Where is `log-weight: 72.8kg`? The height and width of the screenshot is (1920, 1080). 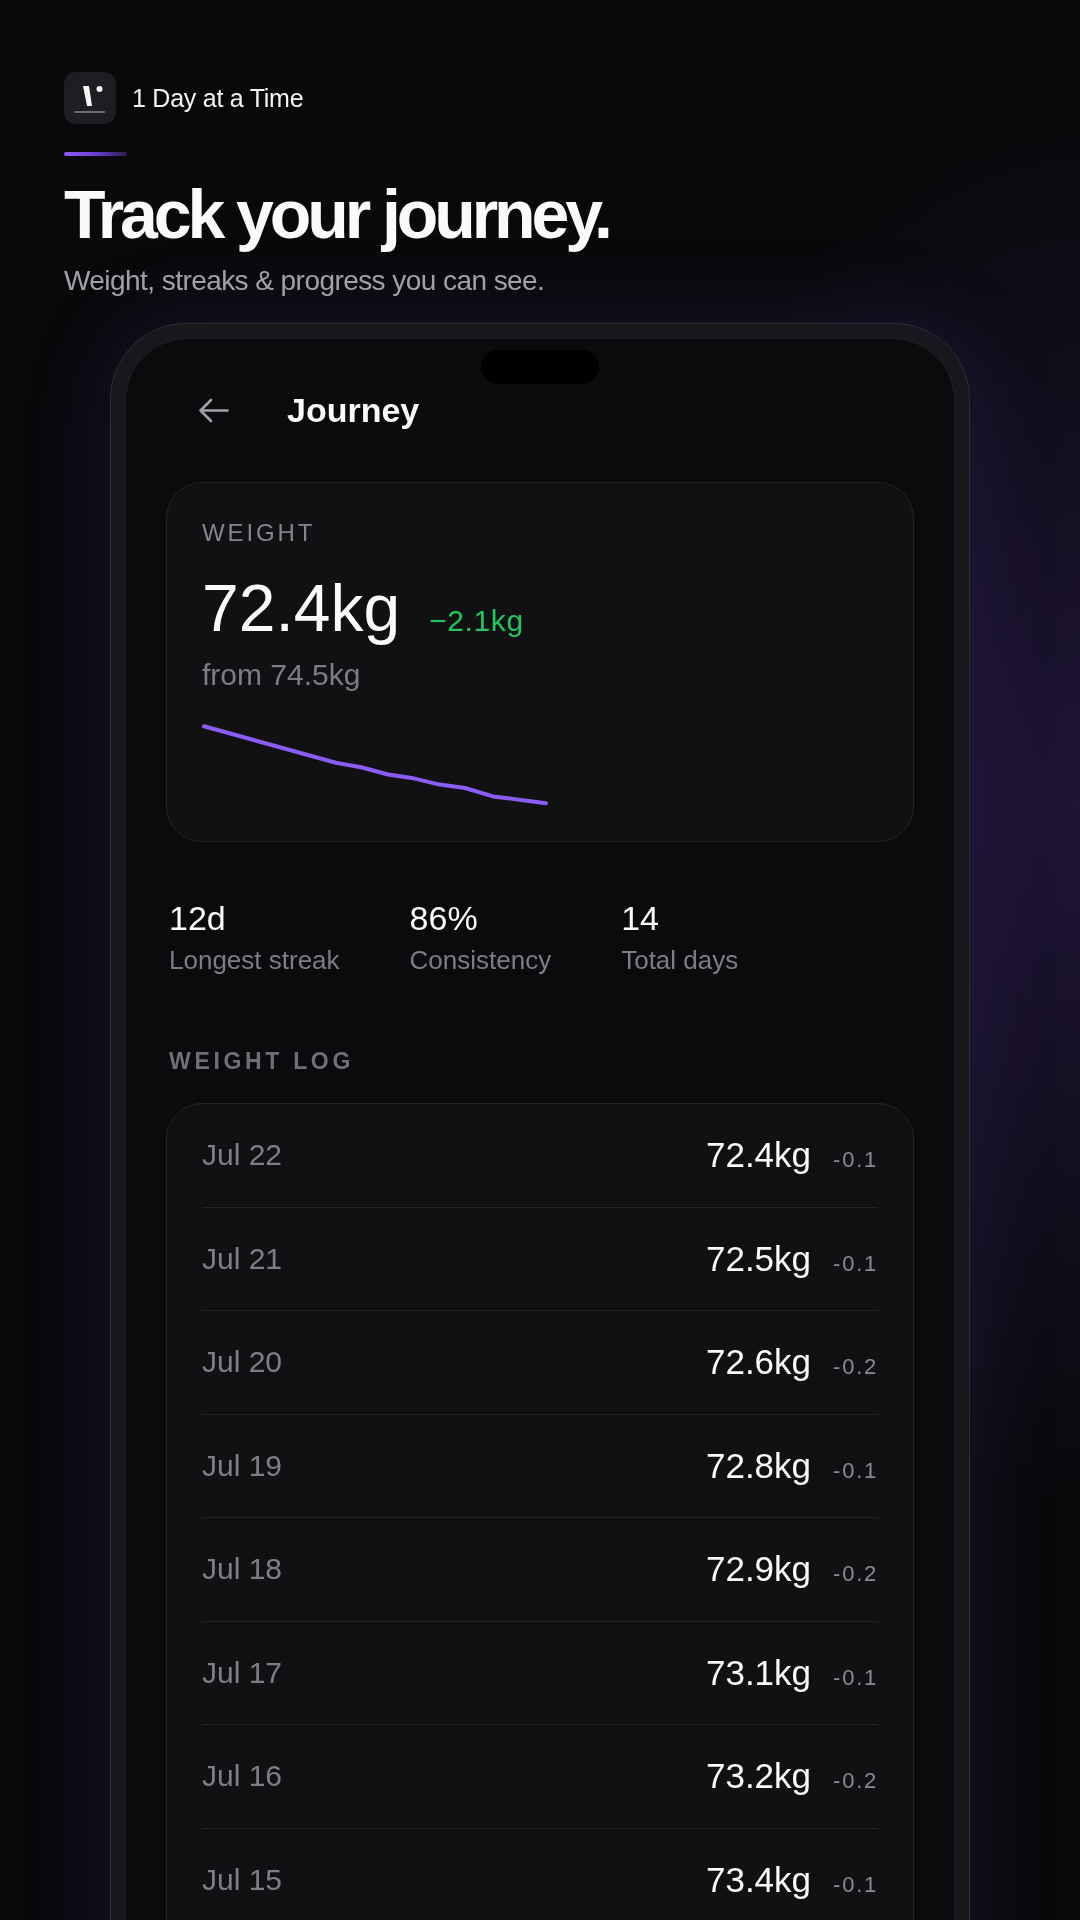
log-weight: 72.8kg is located at coordinates (758, 1465).